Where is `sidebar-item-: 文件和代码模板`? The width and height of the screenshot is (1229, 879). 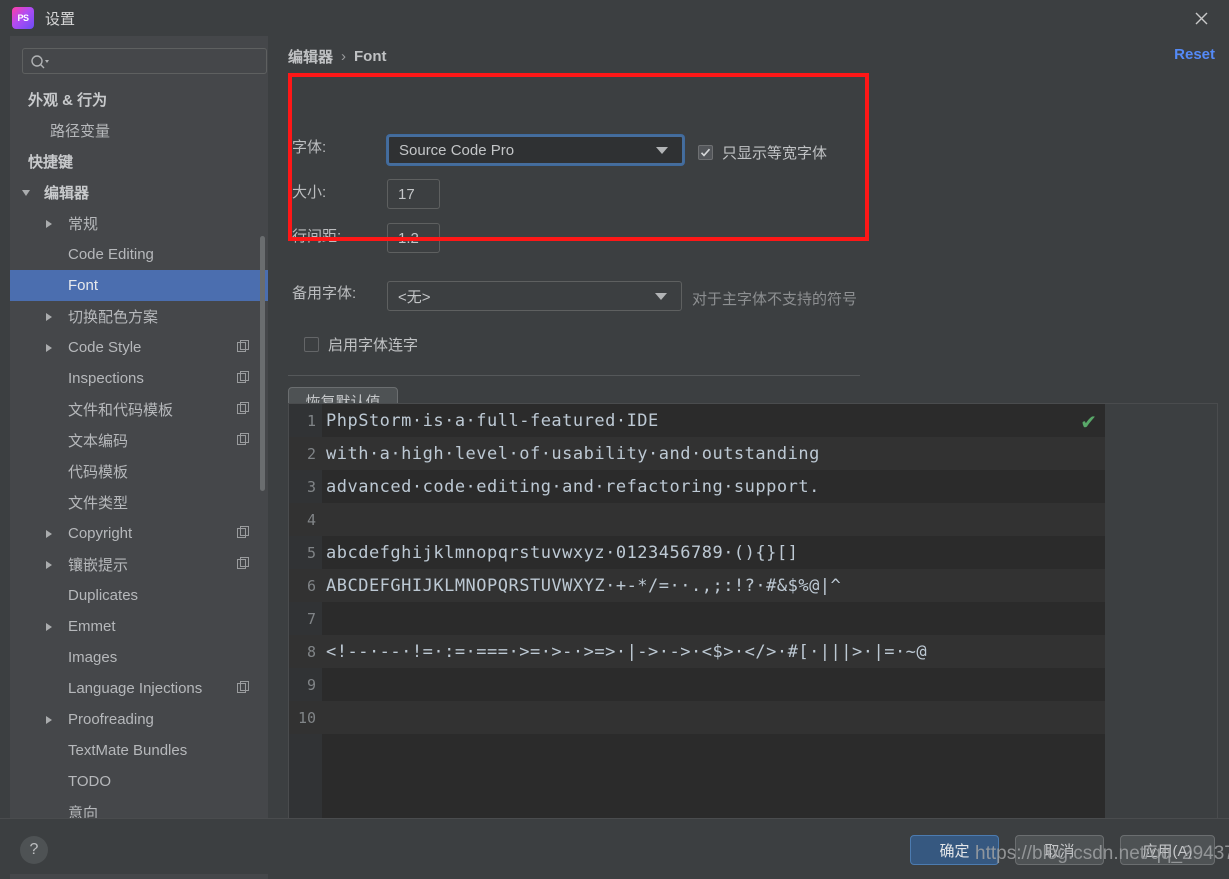 sidebar-item-: 文件和代码模板 is located at coordinates (139, 409).